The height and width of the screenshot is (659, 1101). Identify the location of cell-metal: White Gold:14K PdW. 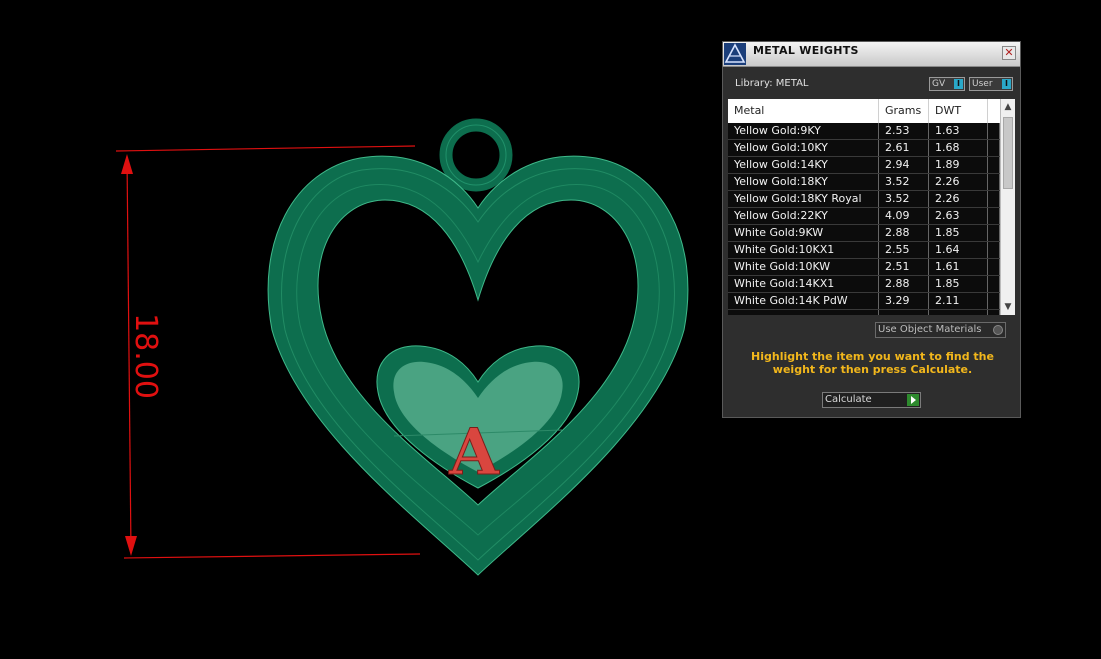
(803, 301).